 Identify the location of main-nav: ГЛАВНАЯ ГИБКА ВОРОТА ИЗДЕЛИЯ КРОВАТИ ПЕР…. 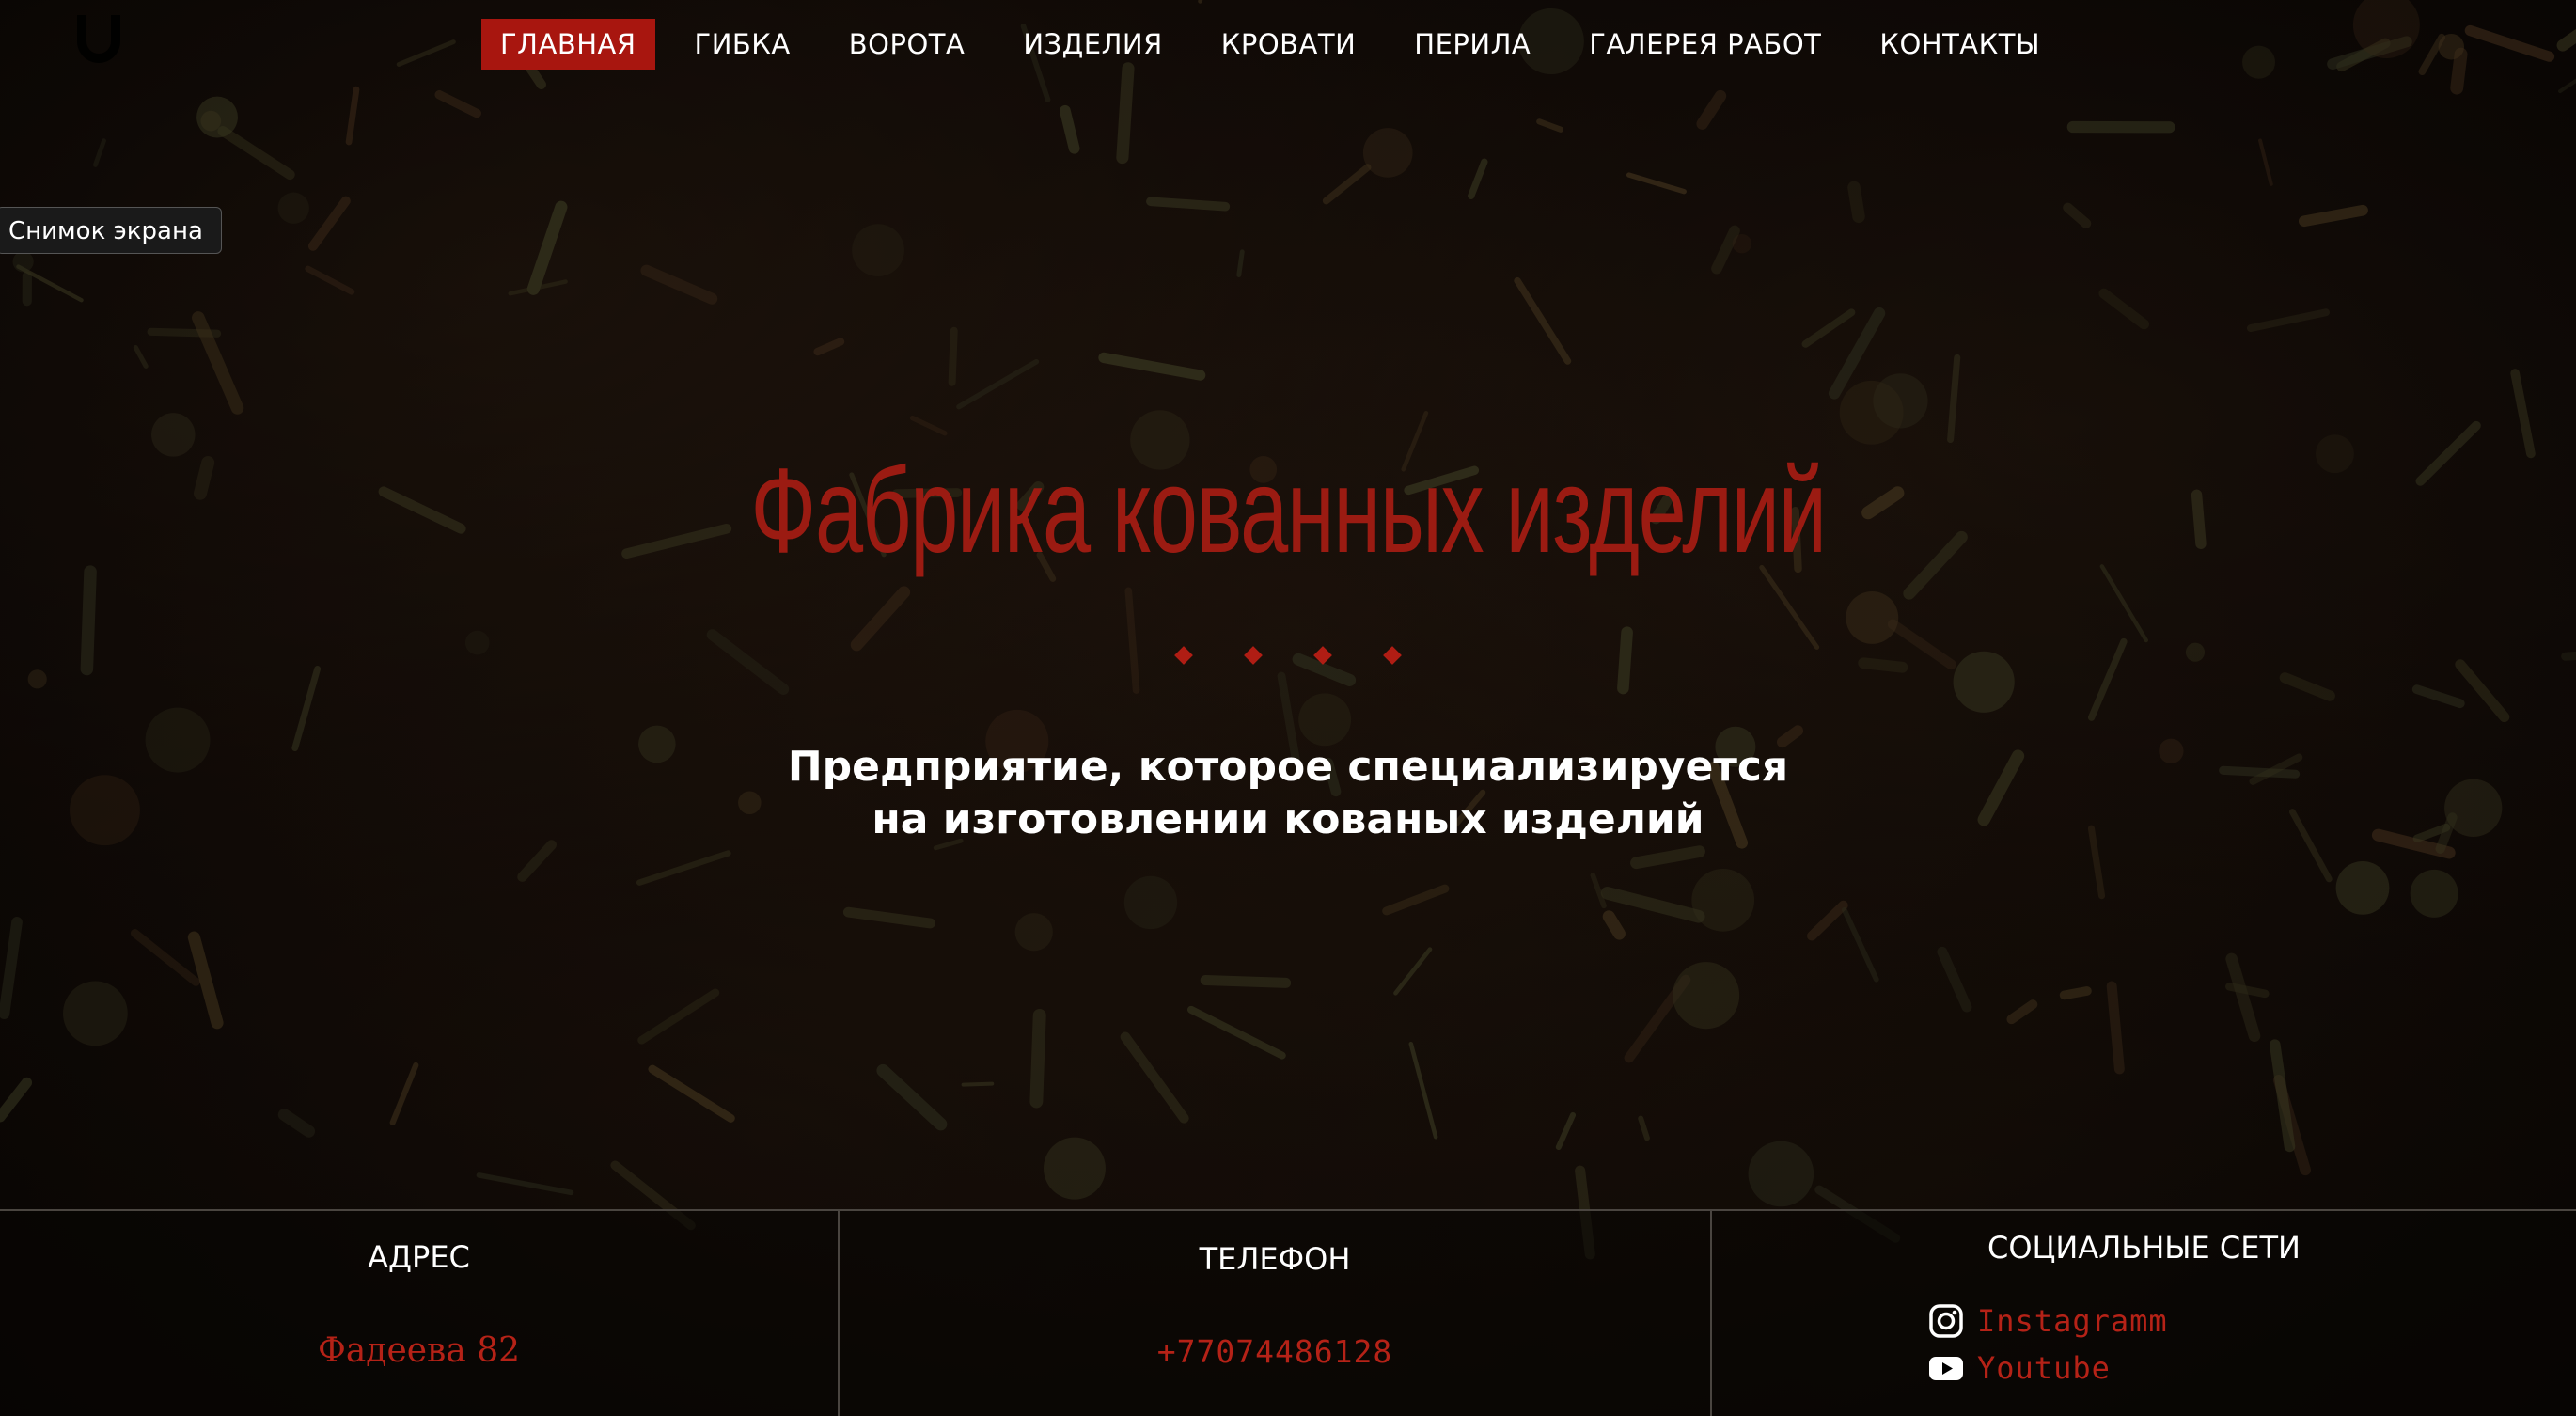
(1281, 45).